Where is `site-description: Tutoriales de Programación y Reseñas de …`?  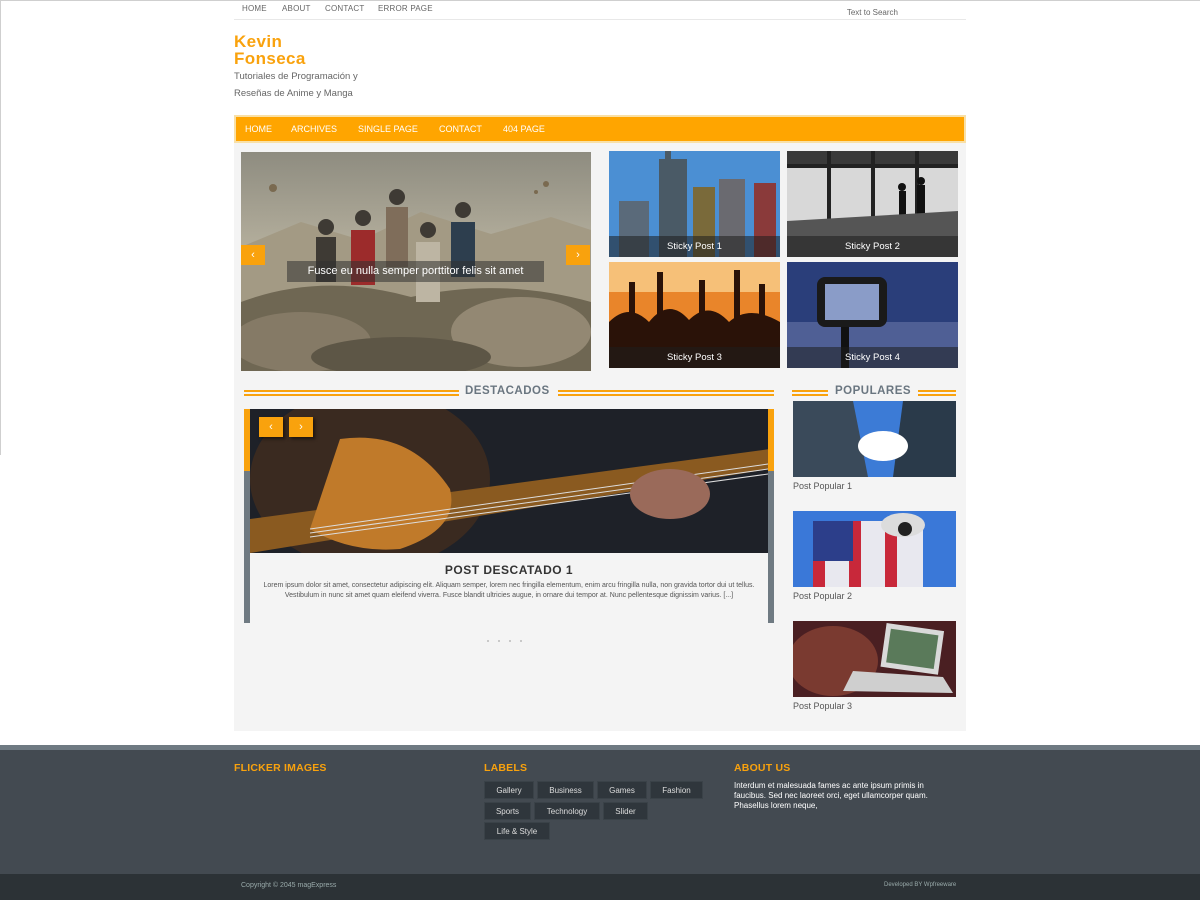
site-description: Tutoriales de Programación y Reseñas de … is located at coordinates (296, 85).